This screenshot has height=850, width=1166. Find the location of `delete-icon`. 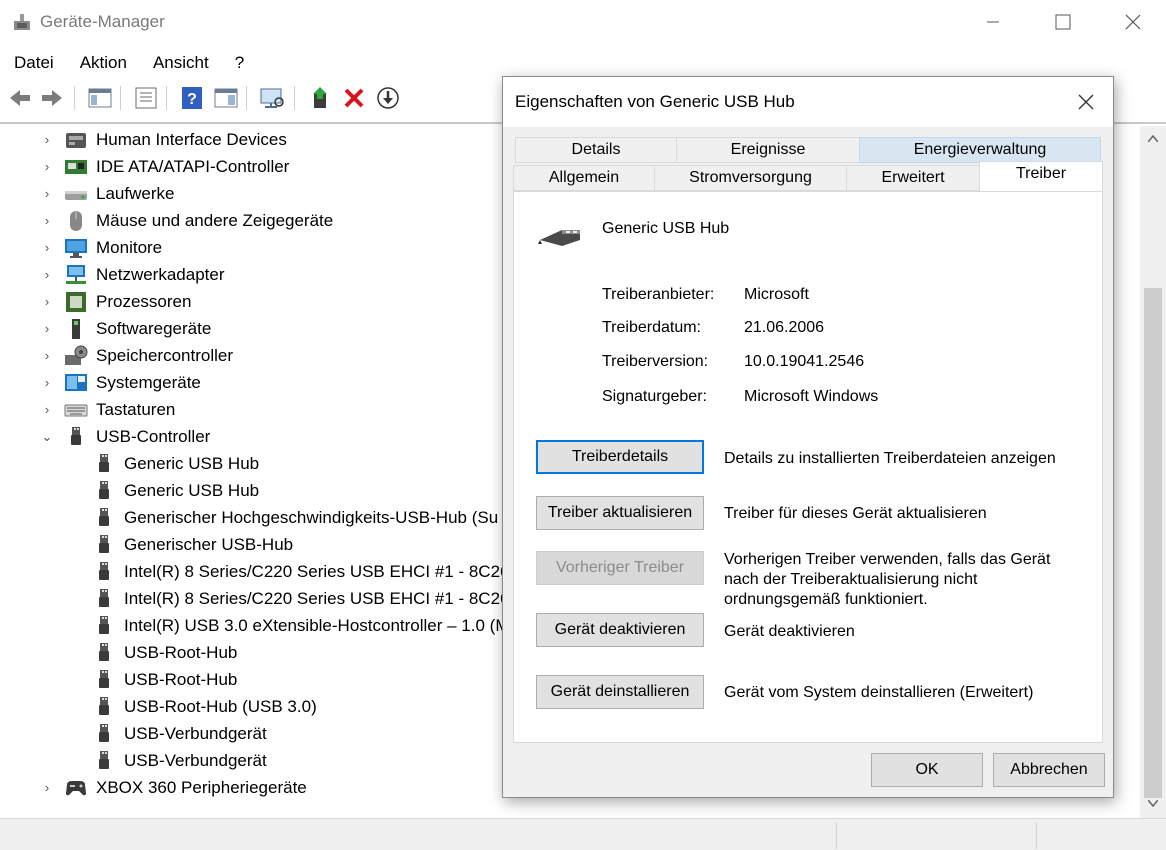

delete-icon is located at coordinates (354, 98).